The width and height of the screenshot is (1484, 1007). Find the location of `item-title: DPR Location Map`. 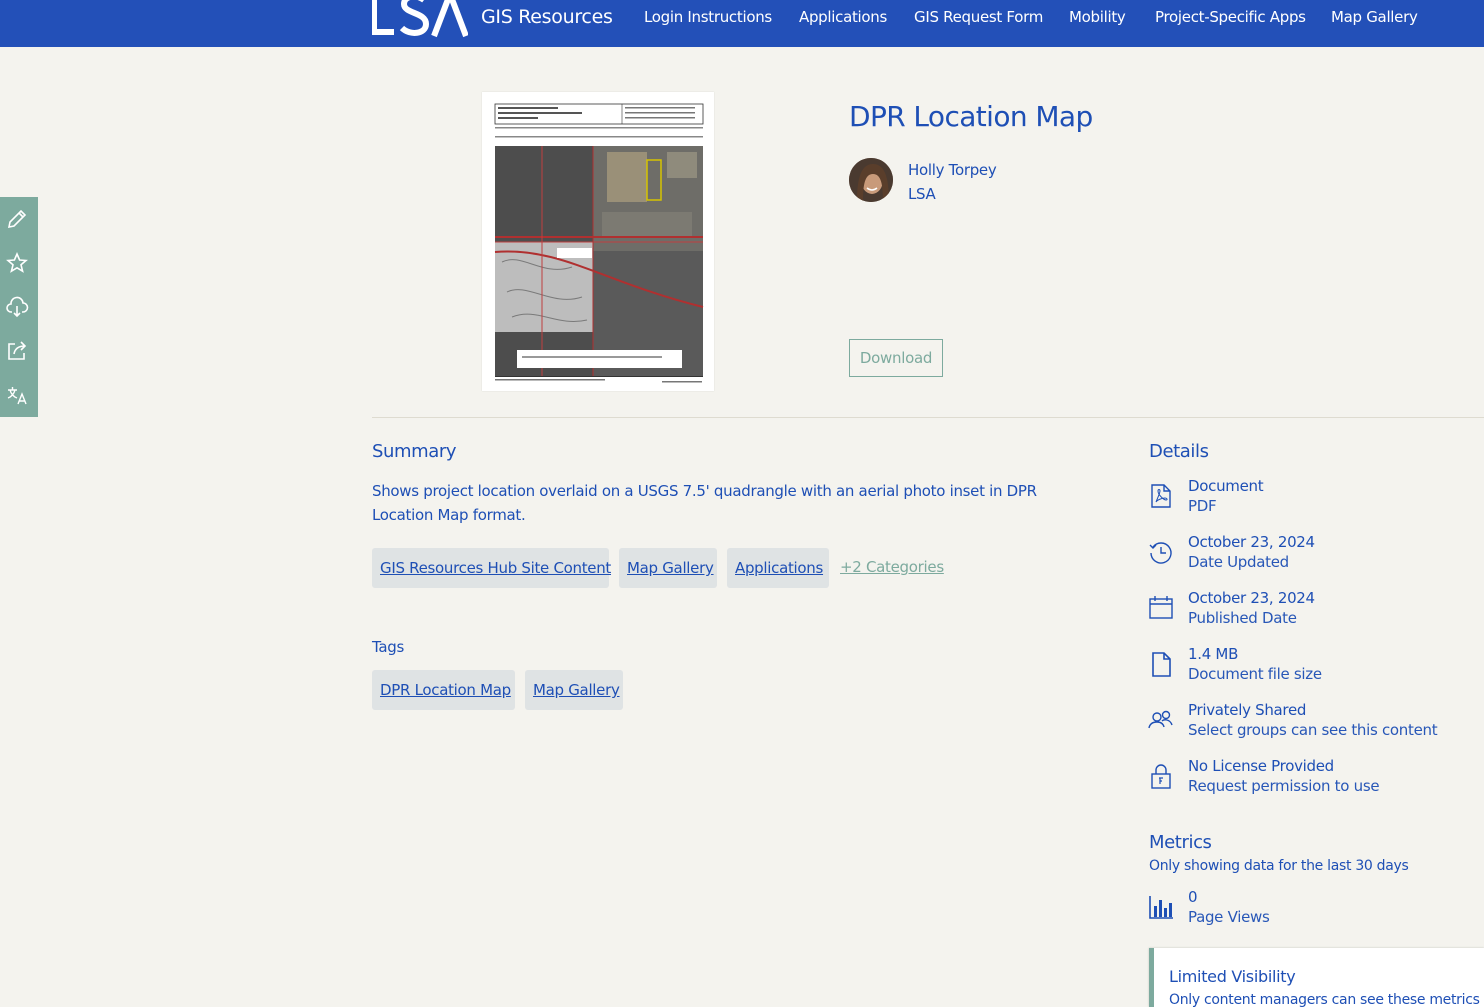

item-title: DPR Location Map is located at coordinates (971, 116).